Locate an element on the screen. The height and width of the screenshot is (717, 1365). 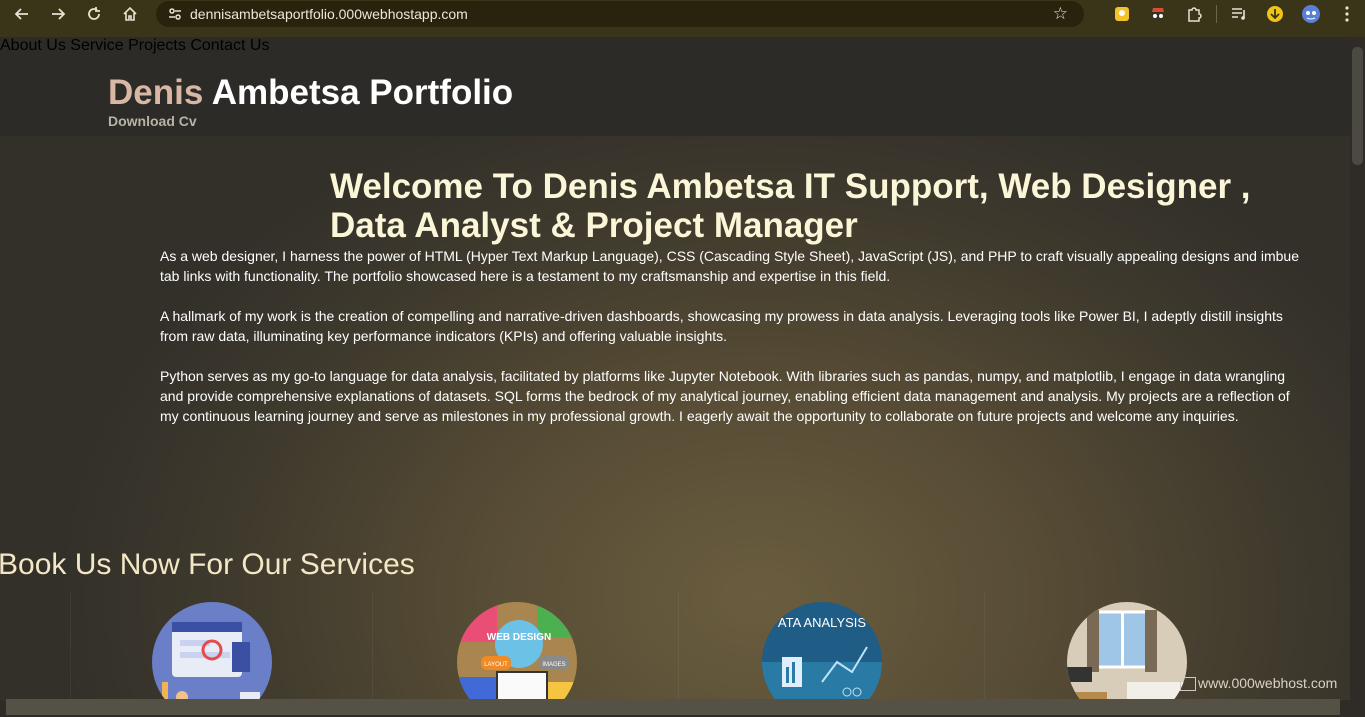
extension-bulb-icon is located at coordinates (1122, 14).